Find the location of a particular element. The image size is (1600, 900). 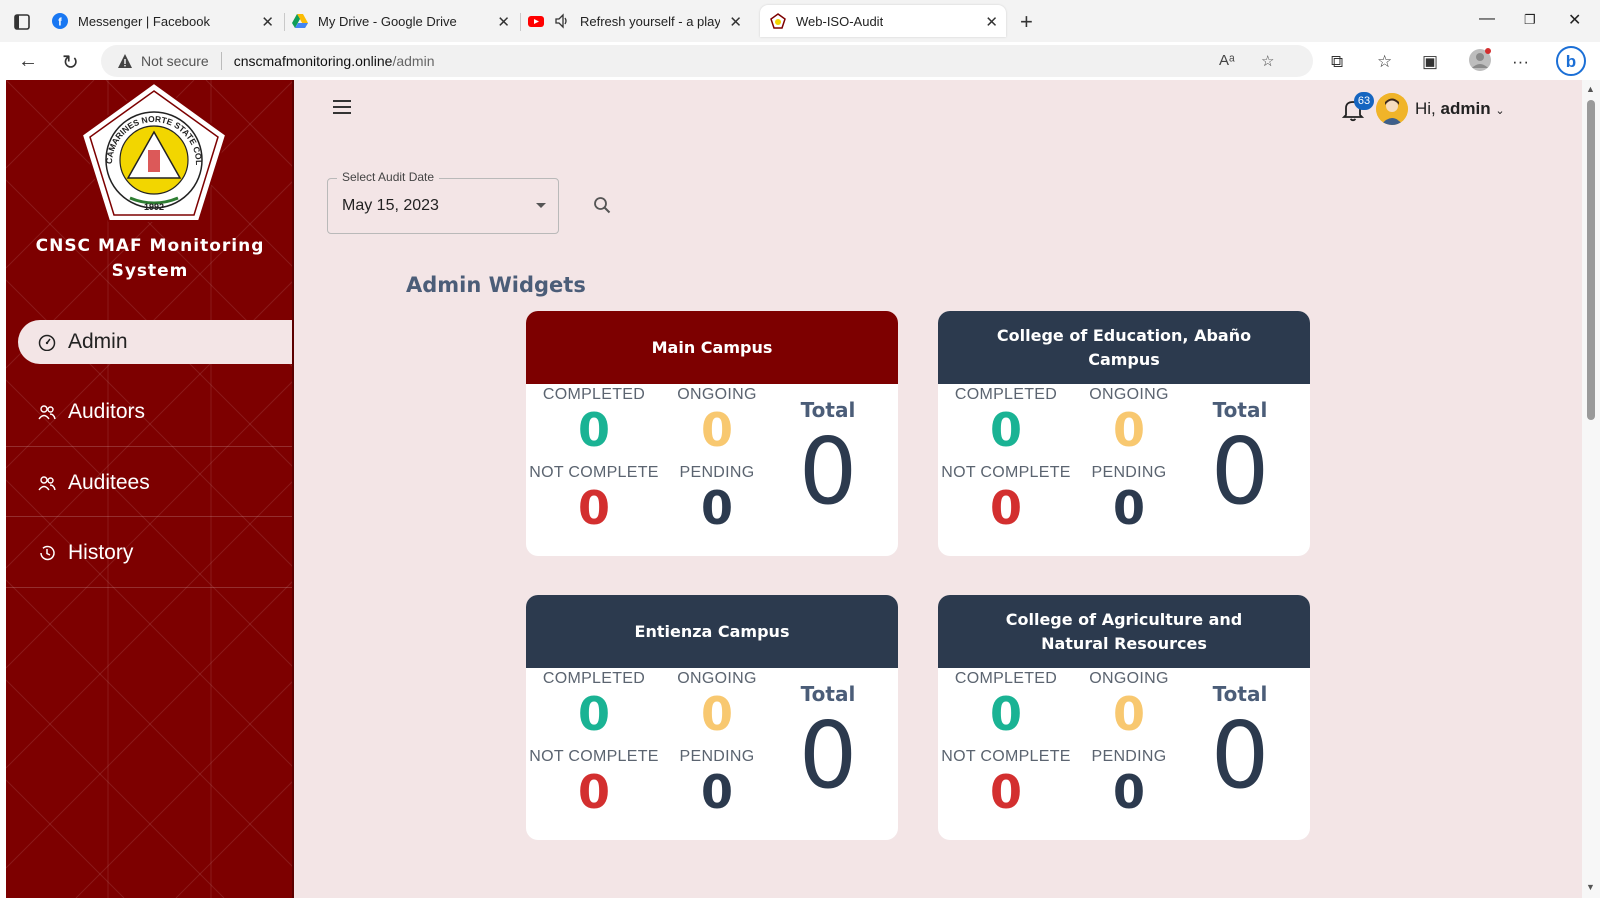

speaker-icon is located at coordinates (562, 21).